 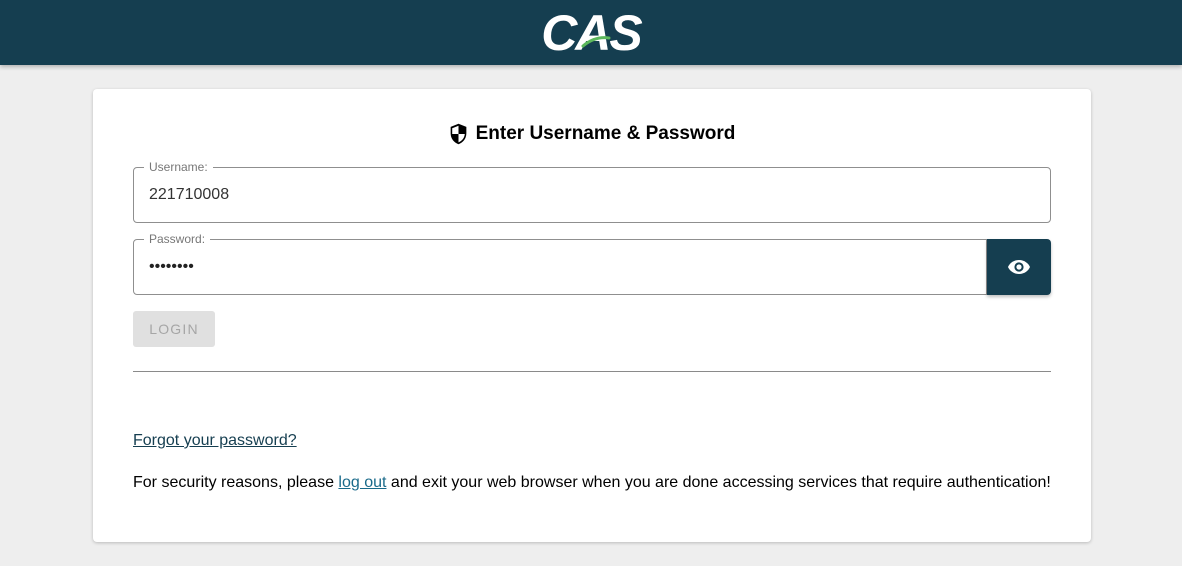 I want to click on username-field: Username: 221710008, so click(x=592, y=191).